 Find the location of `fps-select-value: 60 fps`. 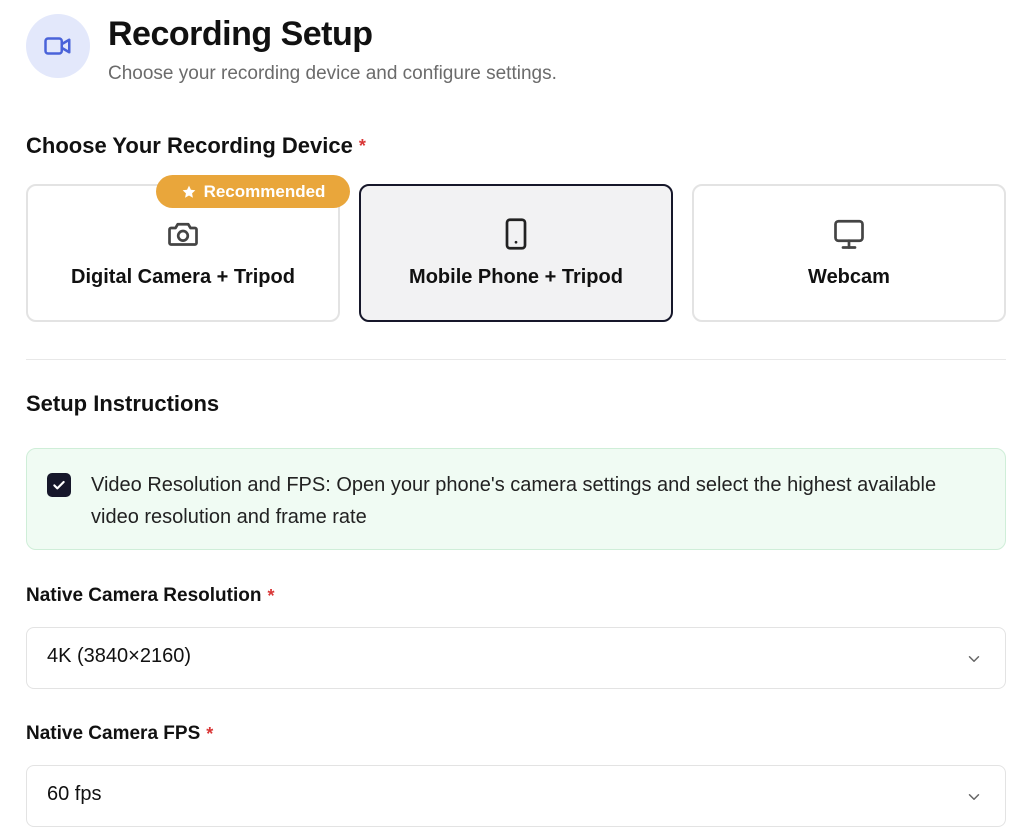

fps-select-value: 60 fps is located at coordinates (74, 794).